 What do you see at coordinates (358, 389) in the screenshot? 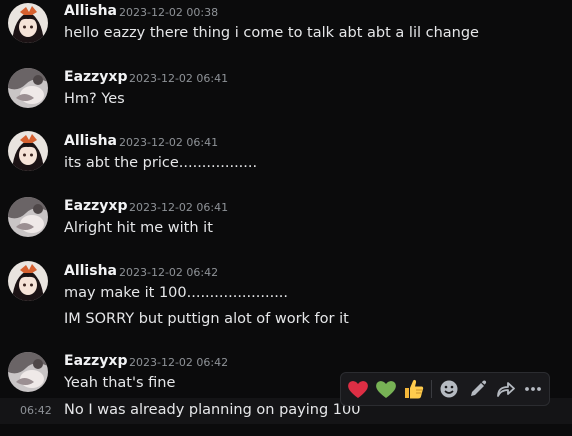
I see `red-heart-icon` at bounding box center [358, 389].